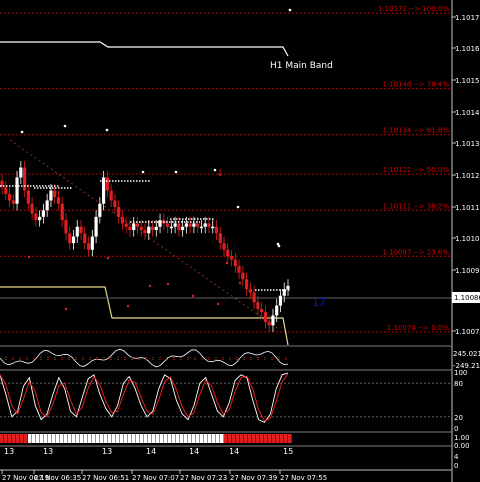  I want to click on price-tick-label: 1.10105, so click(467, 239).